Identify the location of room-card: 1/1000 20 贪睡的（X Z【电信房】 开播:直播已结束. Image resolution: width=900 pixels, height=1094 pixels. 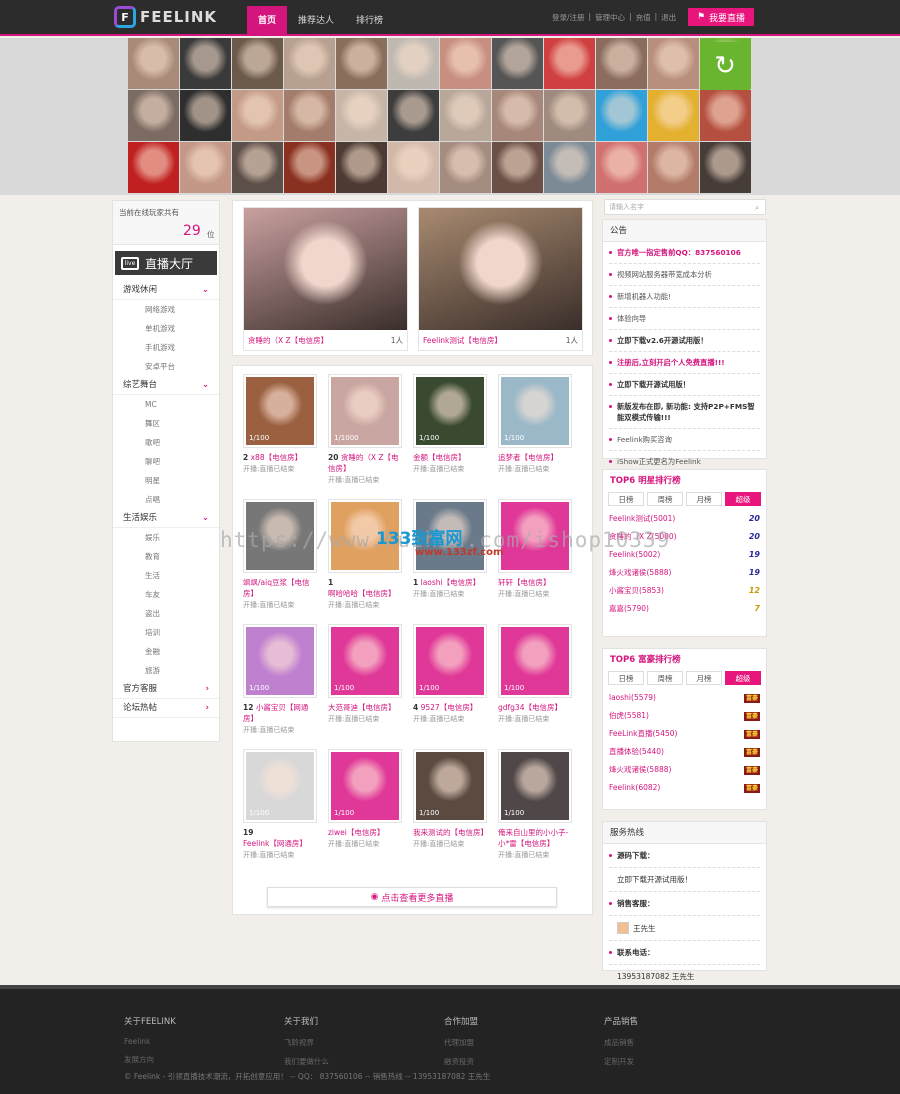
(365, 434).